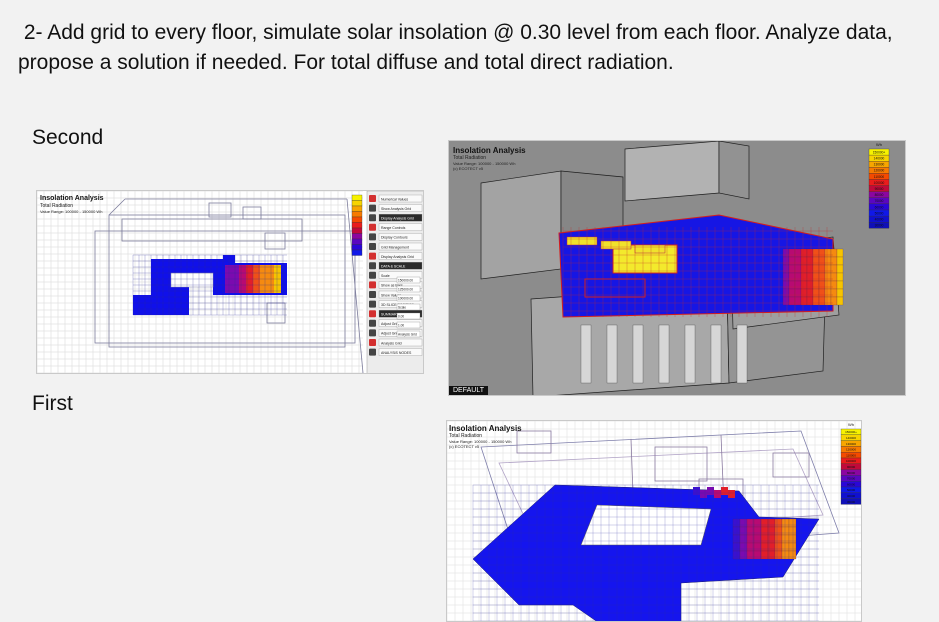  What do you see at coordinates (851, 473) in the screenshot?
I see `legend-value: 80000` at bounding box center [851, 473].